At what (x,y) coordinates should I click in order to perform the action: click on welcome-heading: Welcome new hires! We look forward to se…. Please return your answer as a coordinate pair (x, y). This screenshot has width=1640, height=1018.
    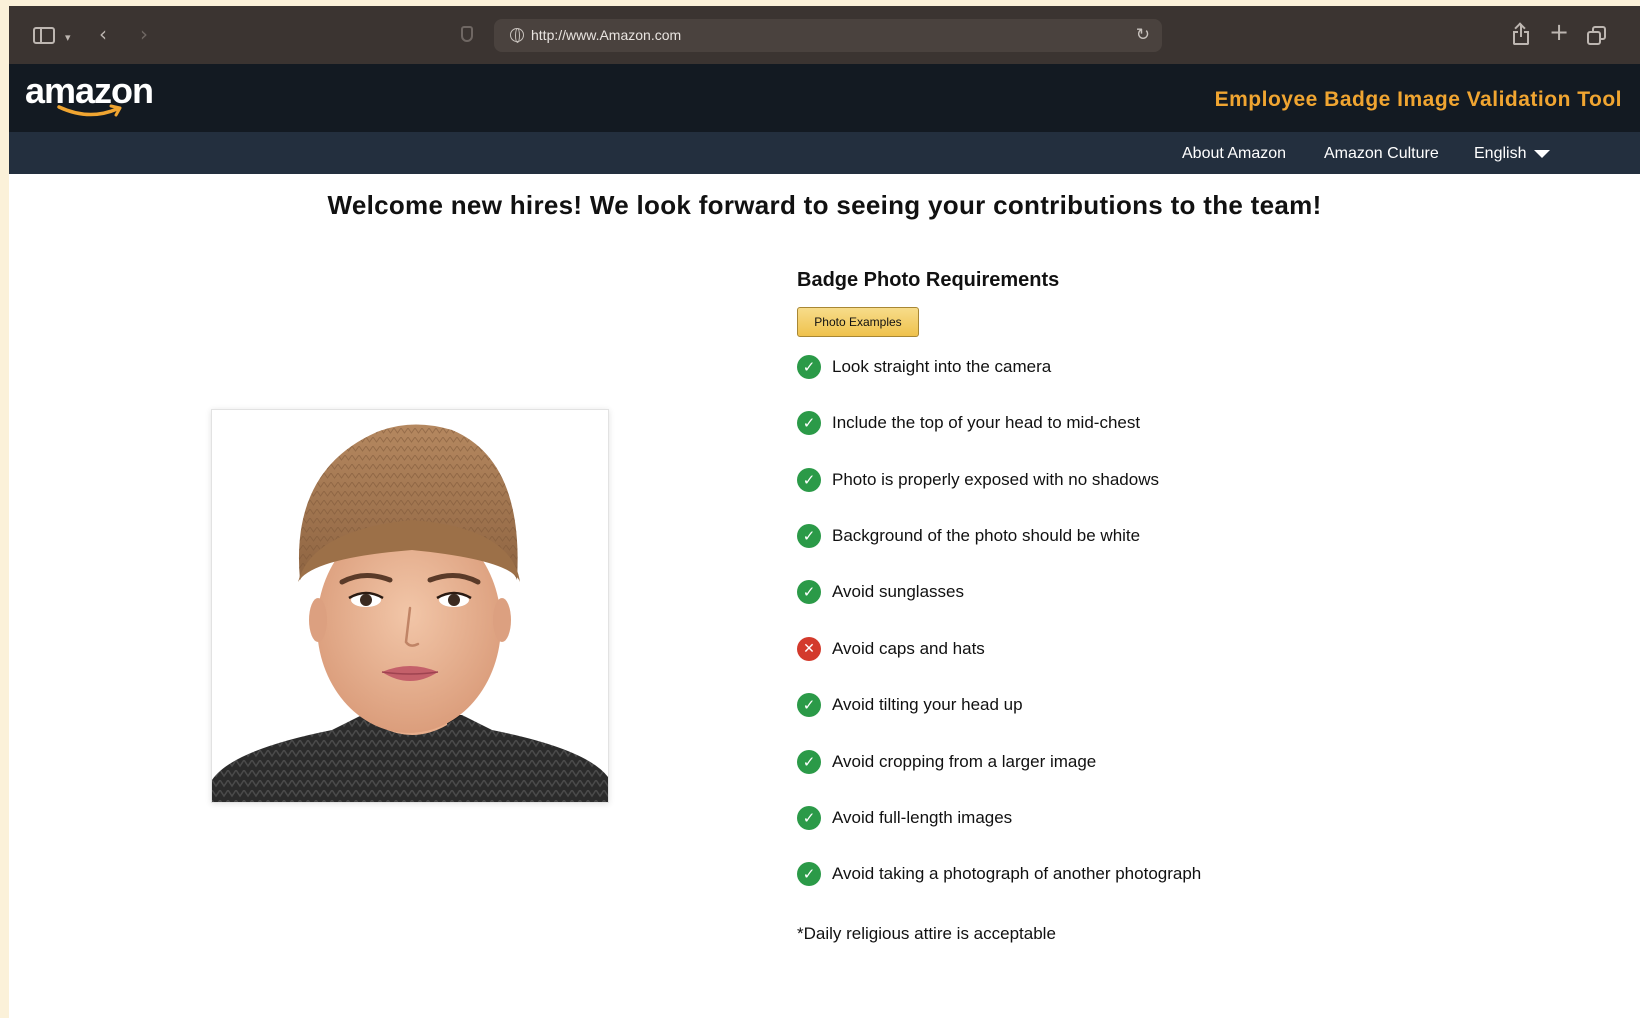
    Looking at the image, I should click on (824, 205).